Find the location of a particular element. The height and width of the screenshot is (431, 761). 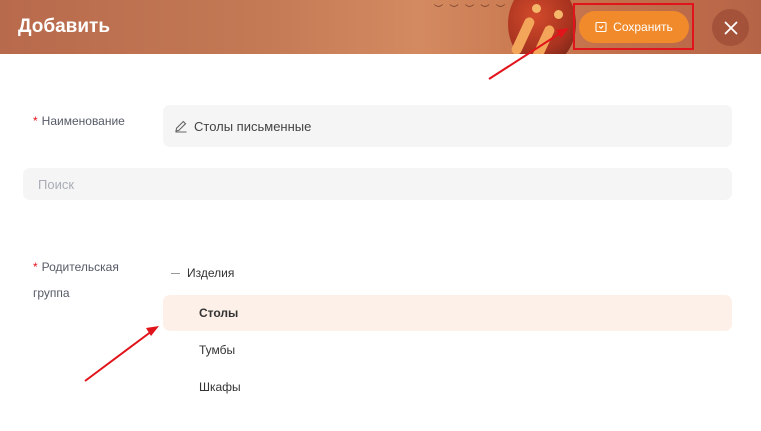

collapse-dash-icon is located at coordinates (175, 273).